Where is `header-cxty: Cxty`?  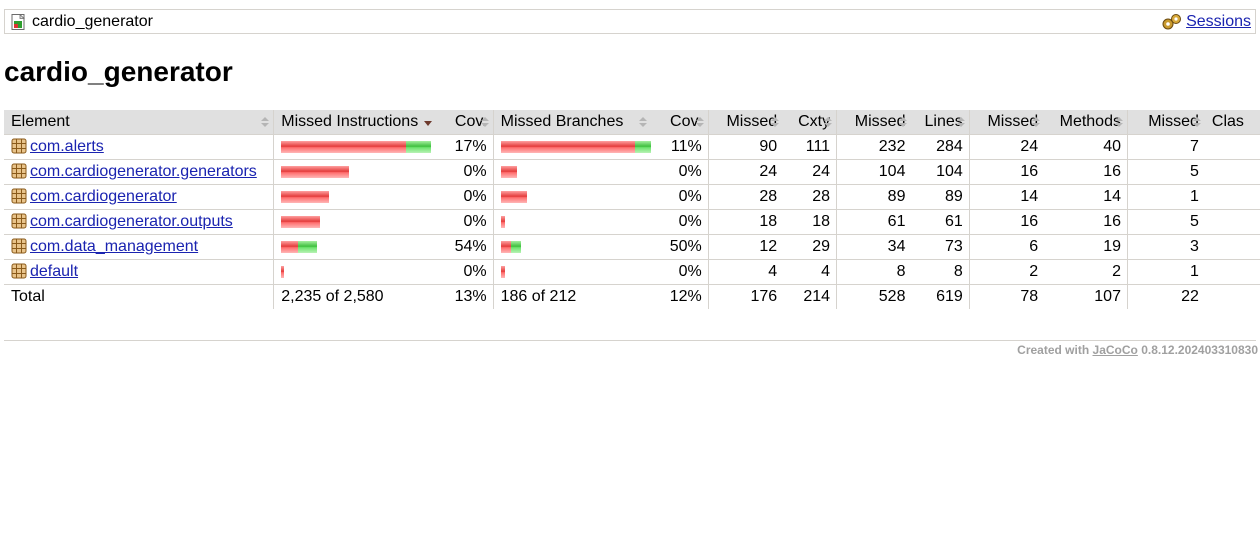
header-cxty: Cxty is located at coordinates (810, 122).